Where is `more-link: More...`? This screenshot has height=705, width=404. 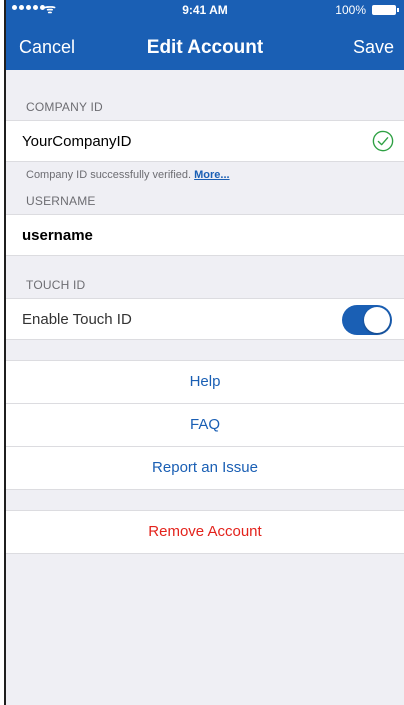 more-link: More... is located at coordinates (211, 175).